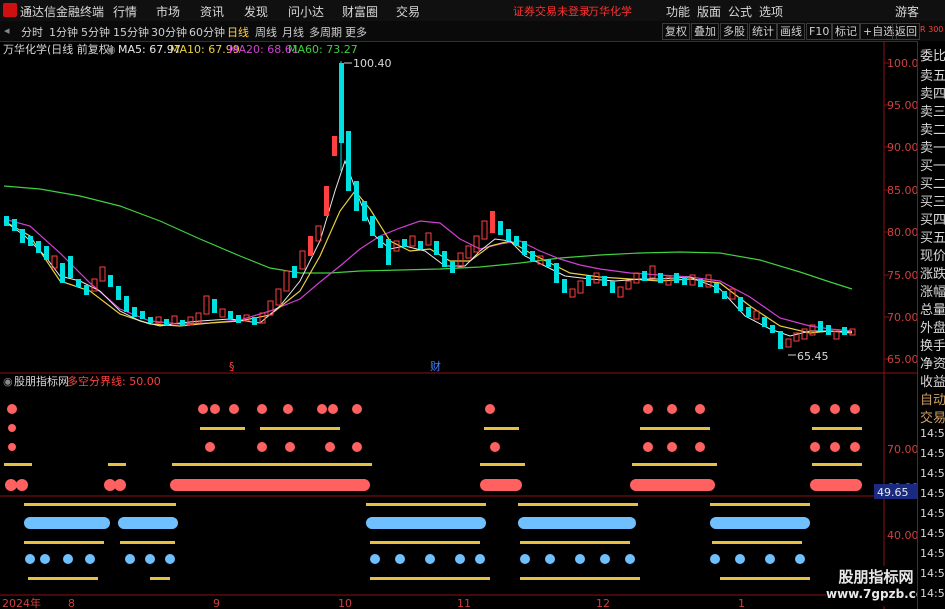 The height and width of the screenshot is (609, 945). I want to click on side-label: 买一, so click(932, 166).